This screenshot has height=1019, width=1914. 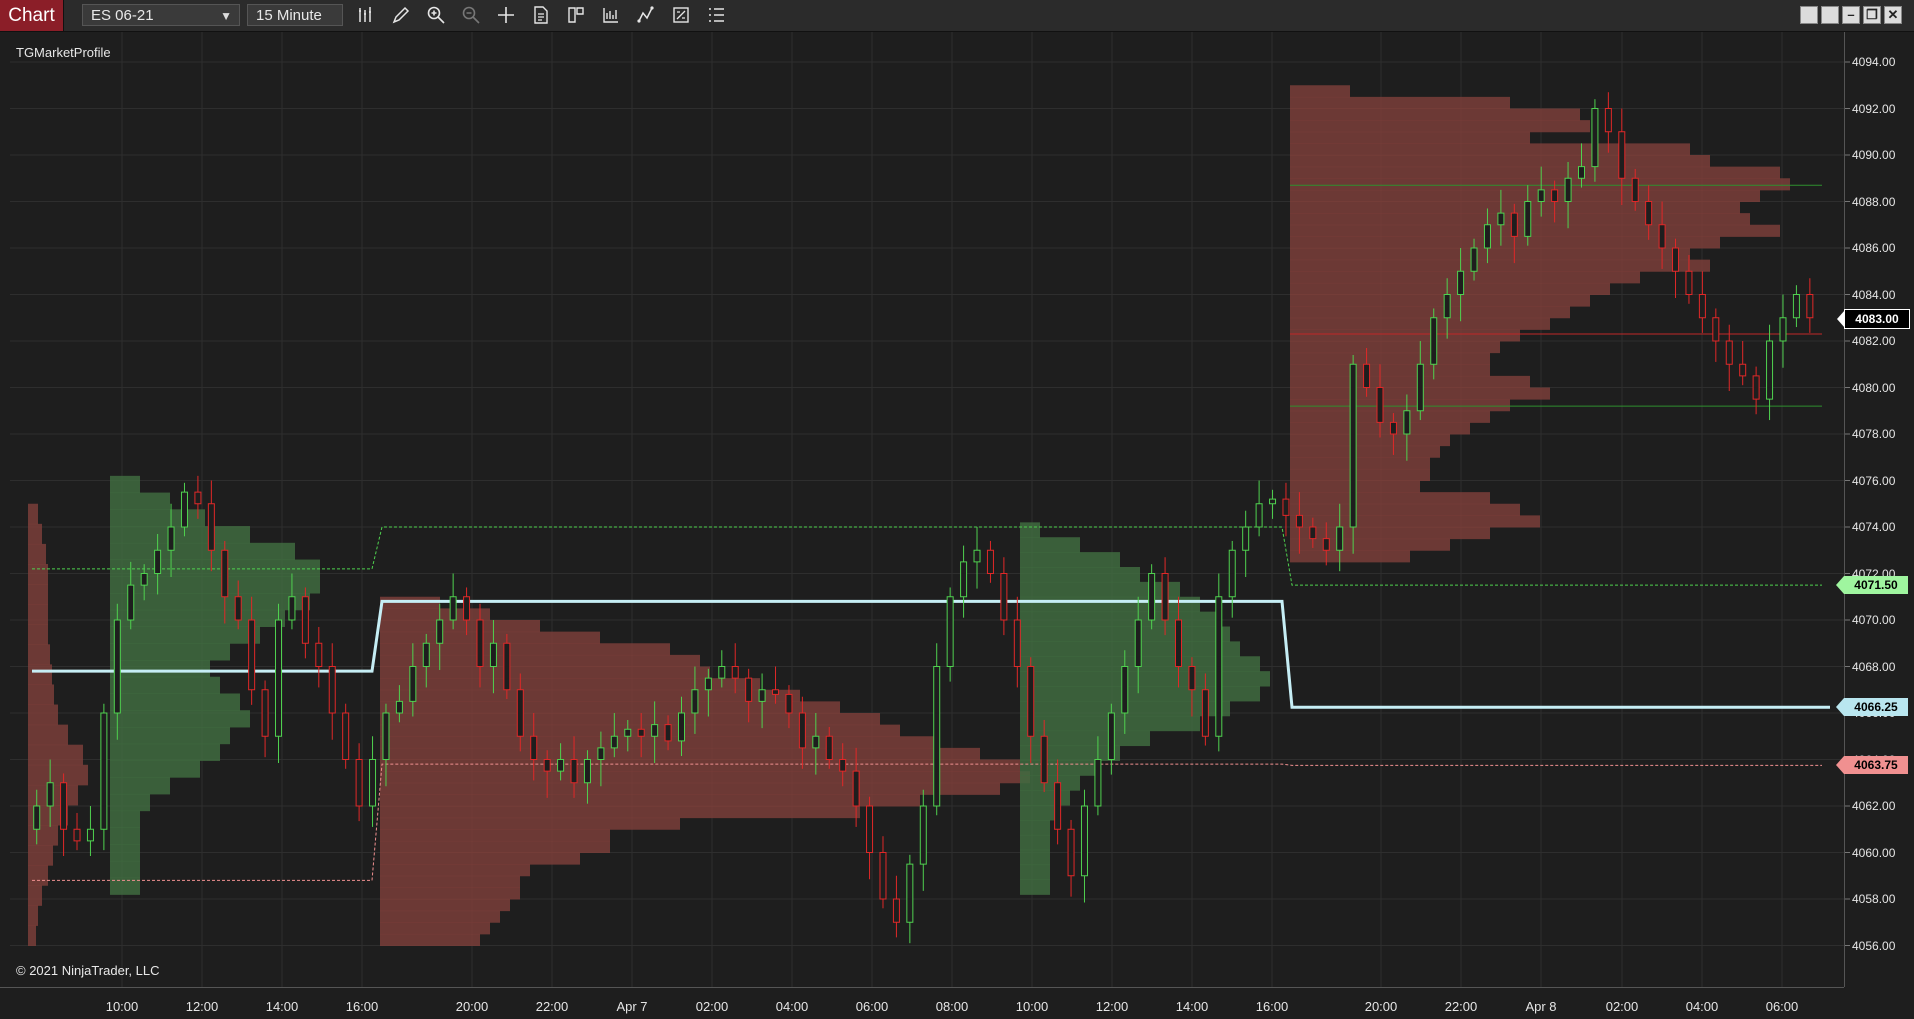 I want to click on close-icon: ✕, so click(x=1893, y=15).